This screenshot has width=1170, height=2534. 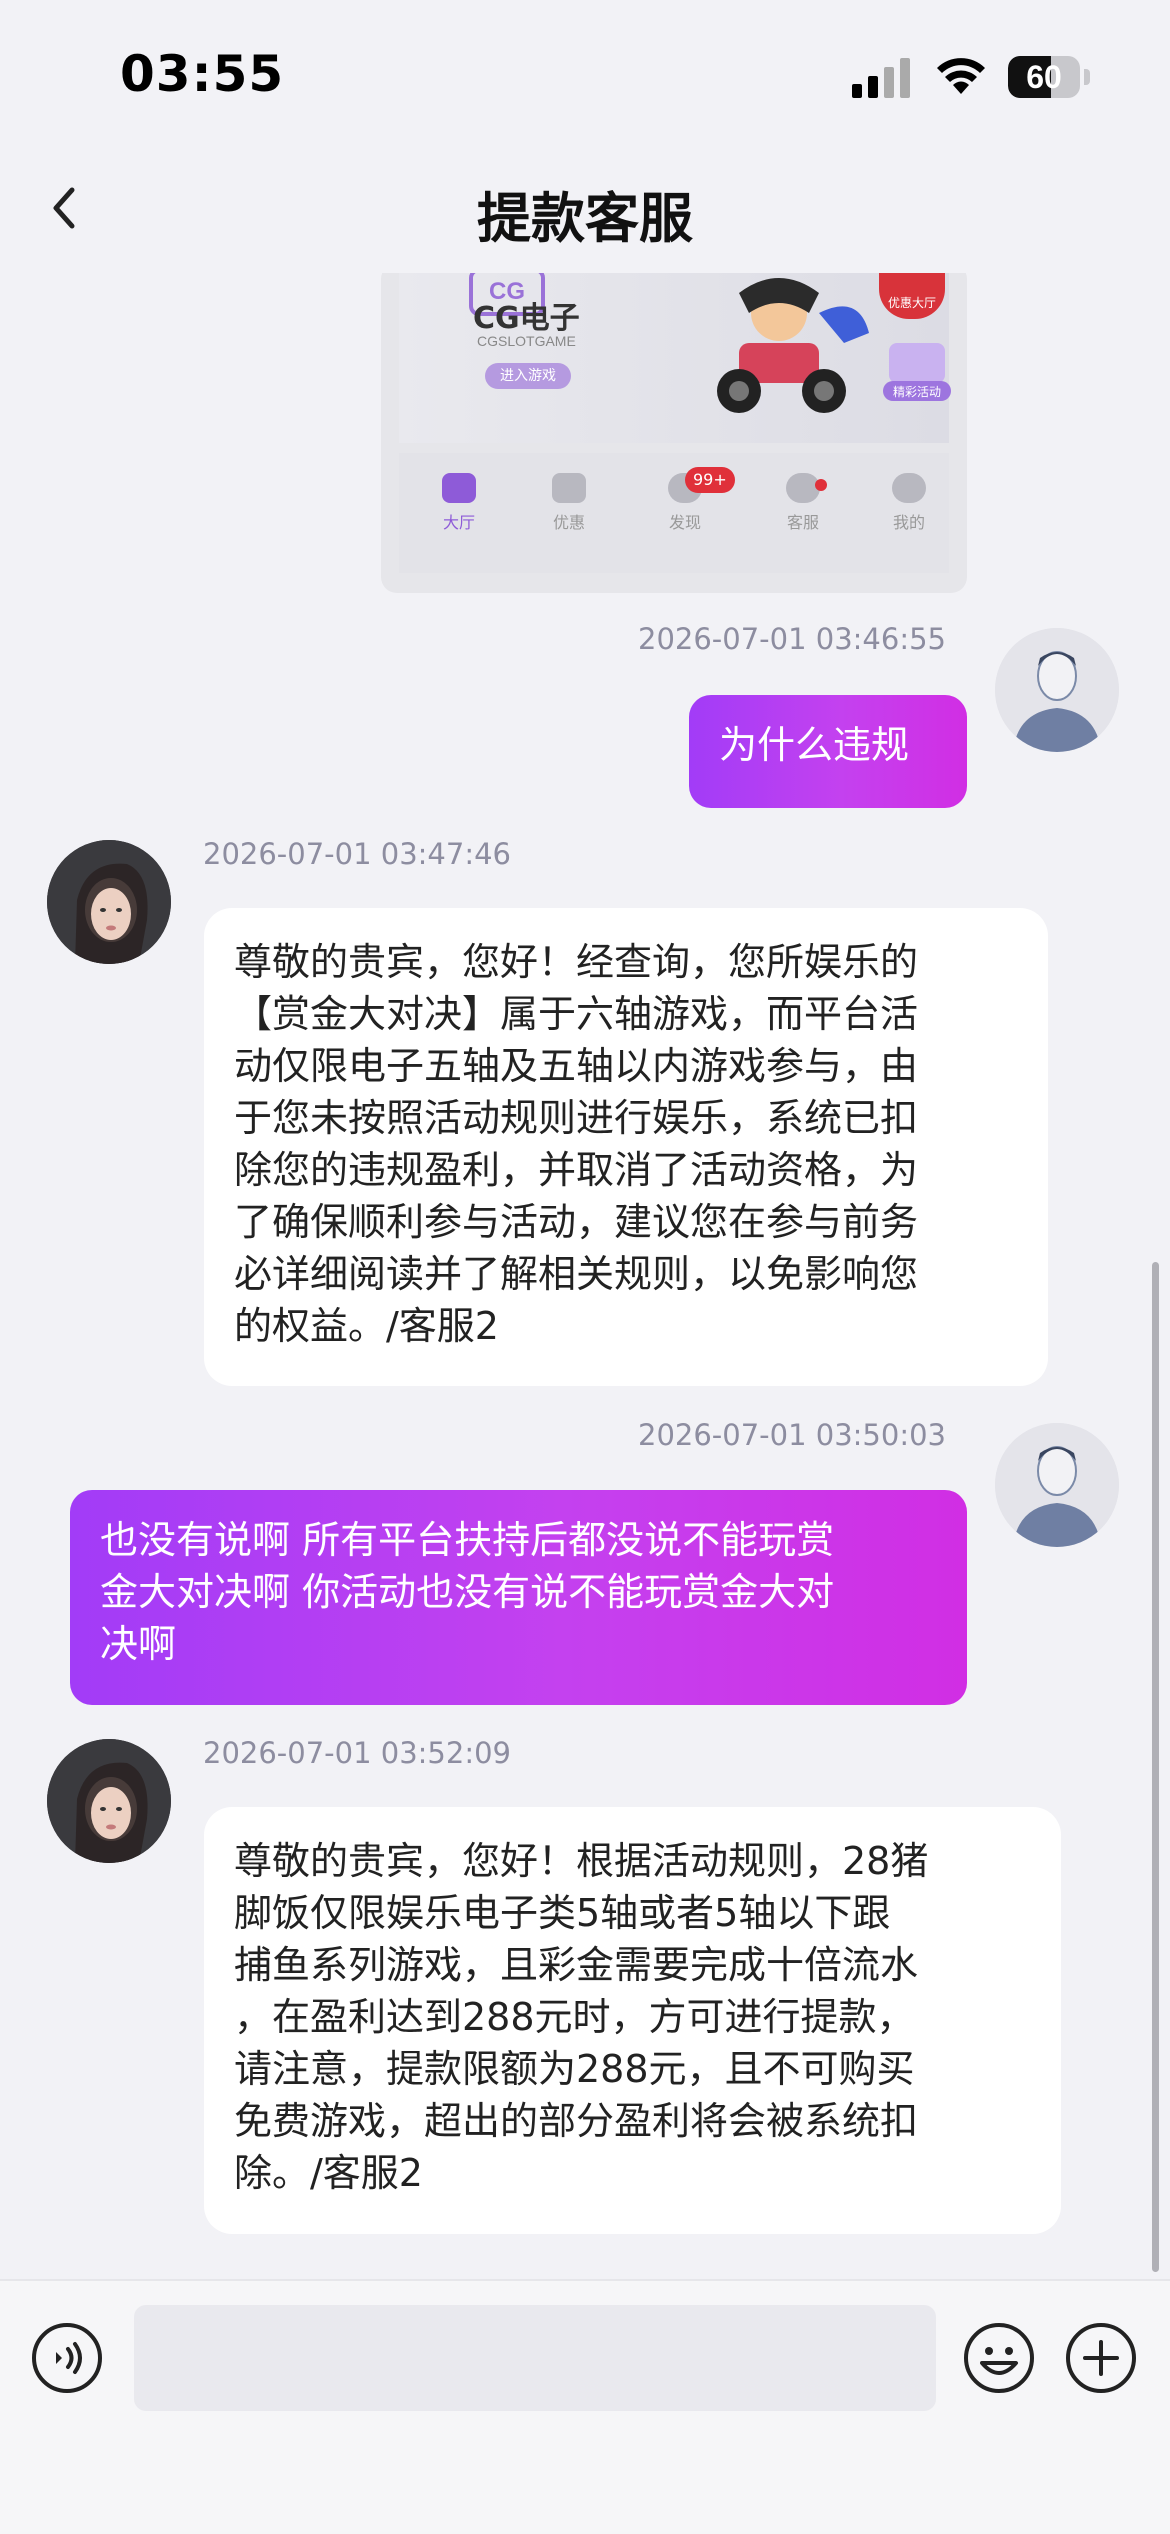 What do you see at coordinates (917, 392) in the screenshot?
I see `shared-image-activity: 精彩活动` at bounding box center [917, 392].